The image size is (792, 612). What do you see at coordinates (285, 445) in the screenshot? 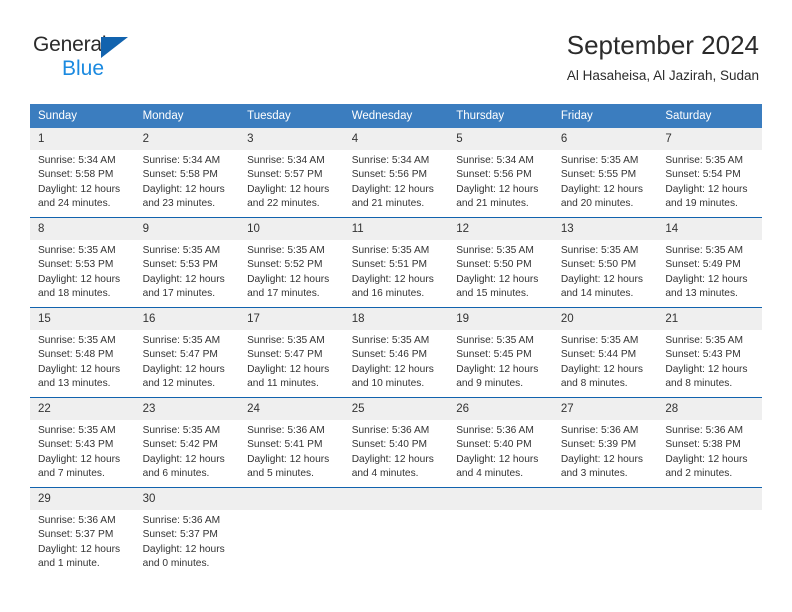
I see `sunset-text: Sunset: 5:41 PM` at bounding box center [285, 445].